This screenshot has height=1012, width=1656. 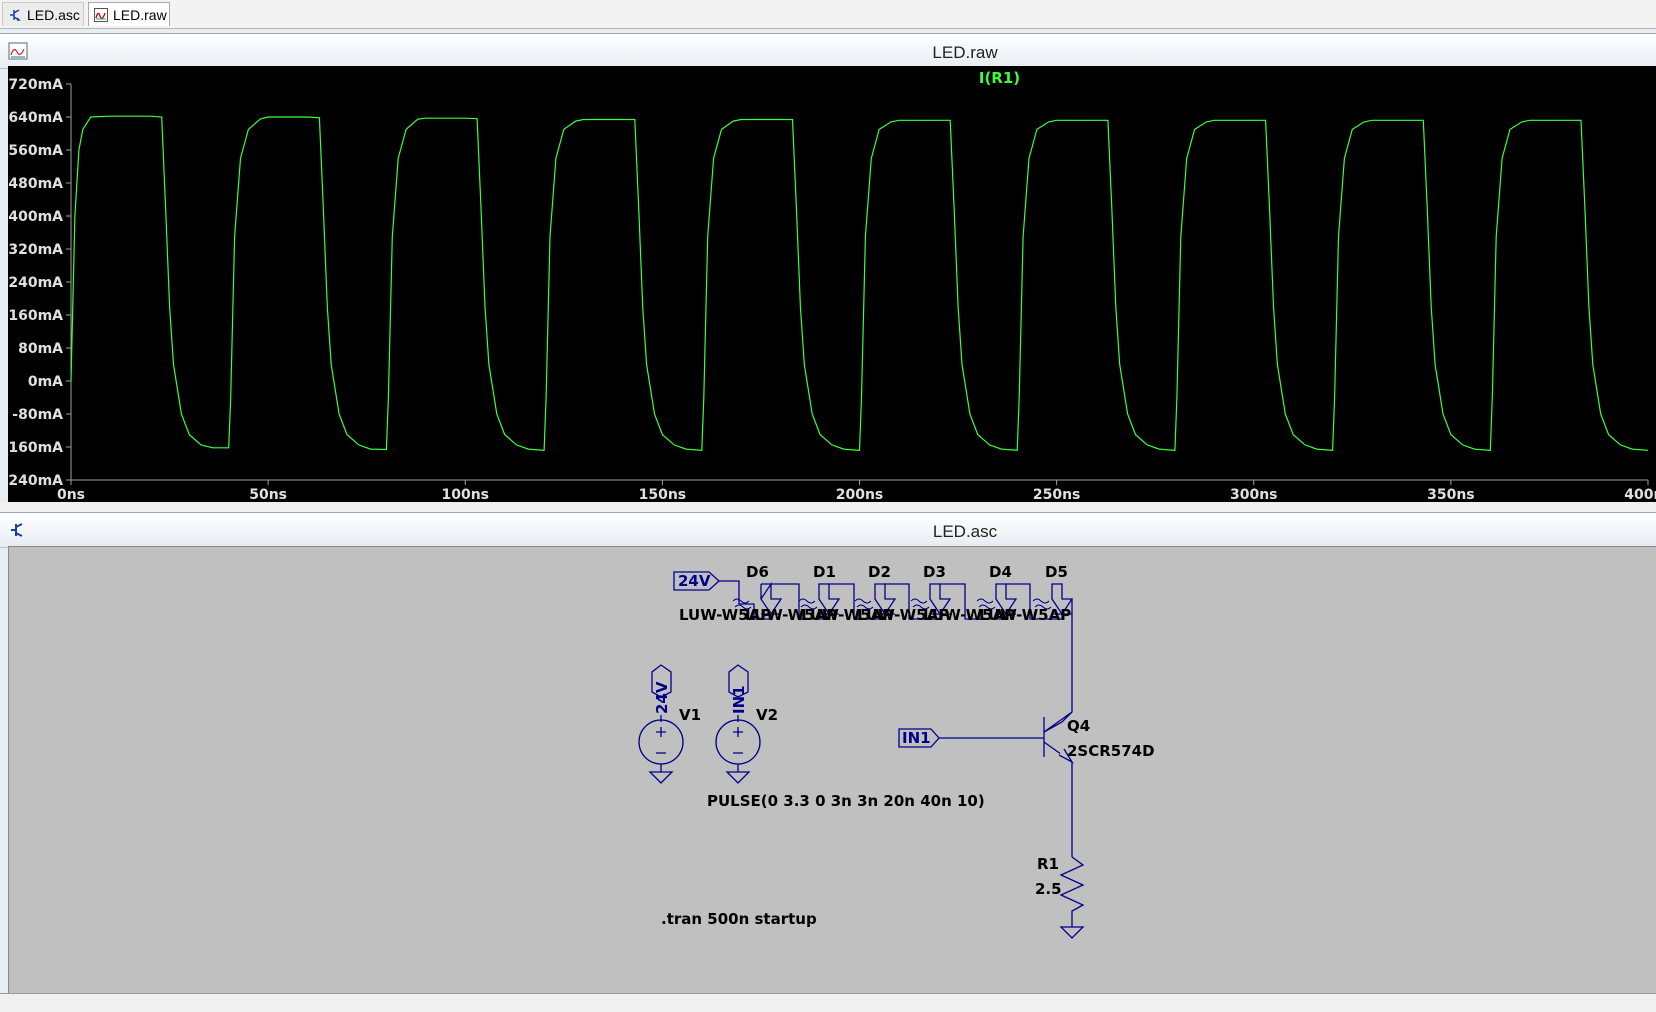 I want to click on tab-led-raw: LED.raw, so click(x=129, y=14).